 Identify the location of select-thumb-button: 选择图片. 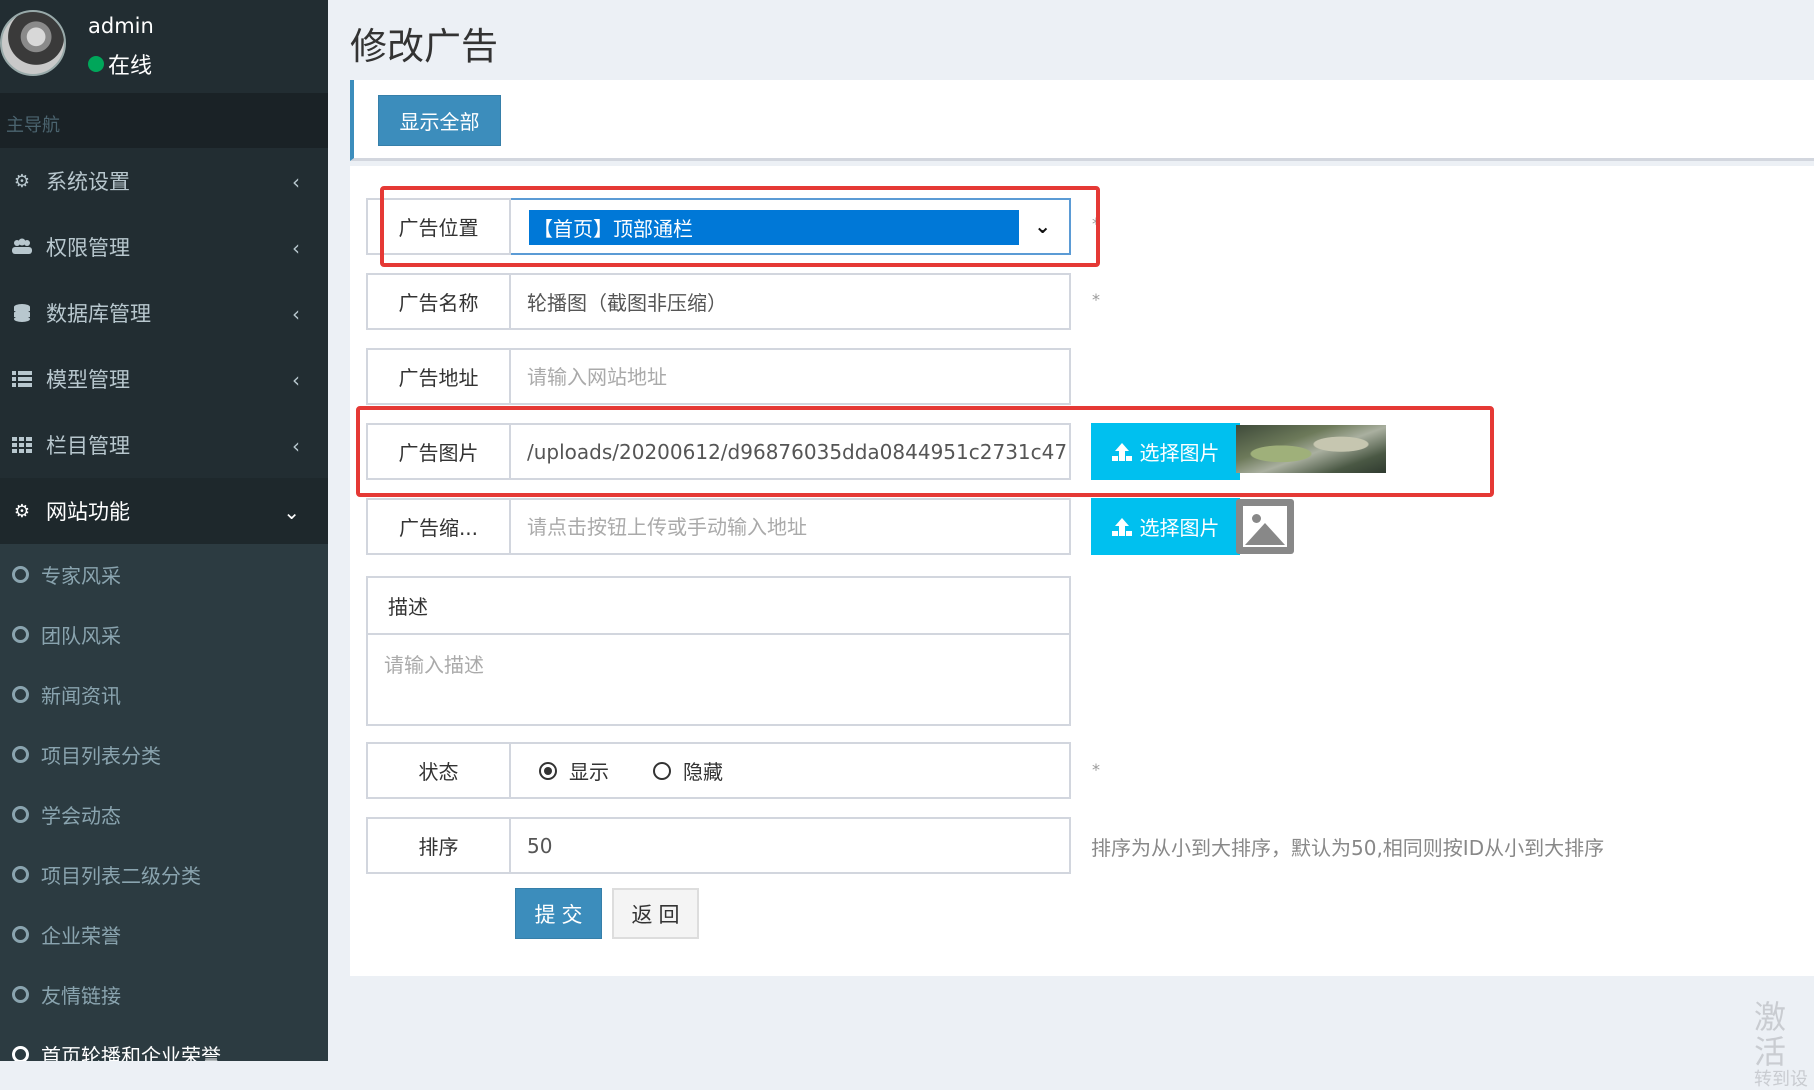
(1165, 526).